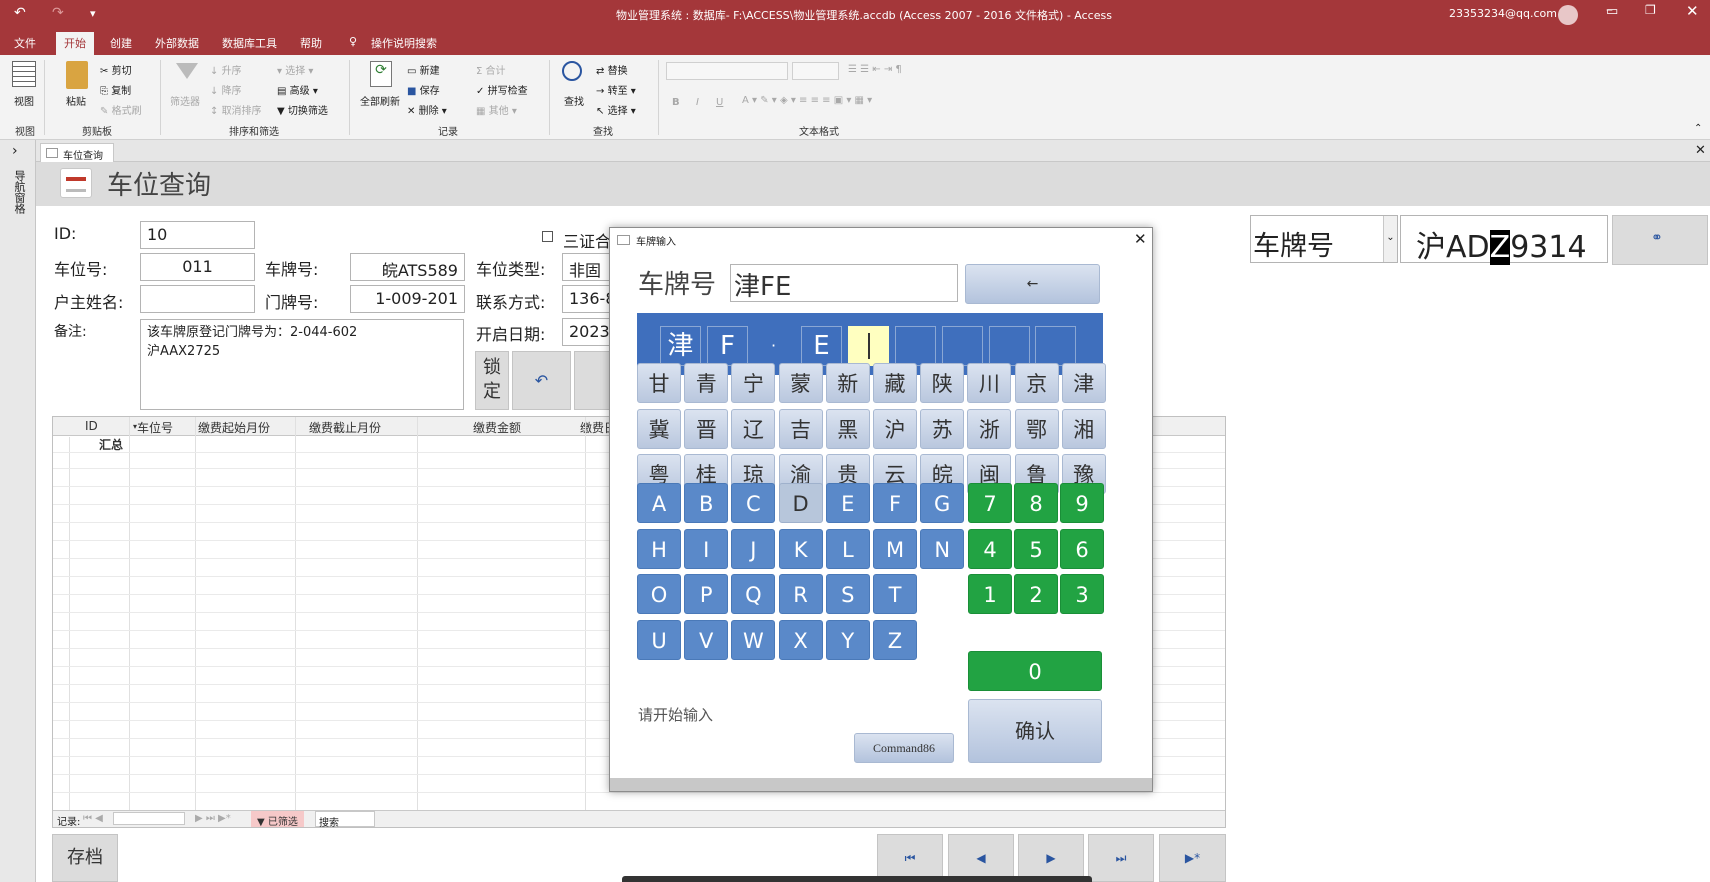 The height and width of the screenshot is (882, 1710). I want to click on space-type-field: 非固, so click(587, 267).